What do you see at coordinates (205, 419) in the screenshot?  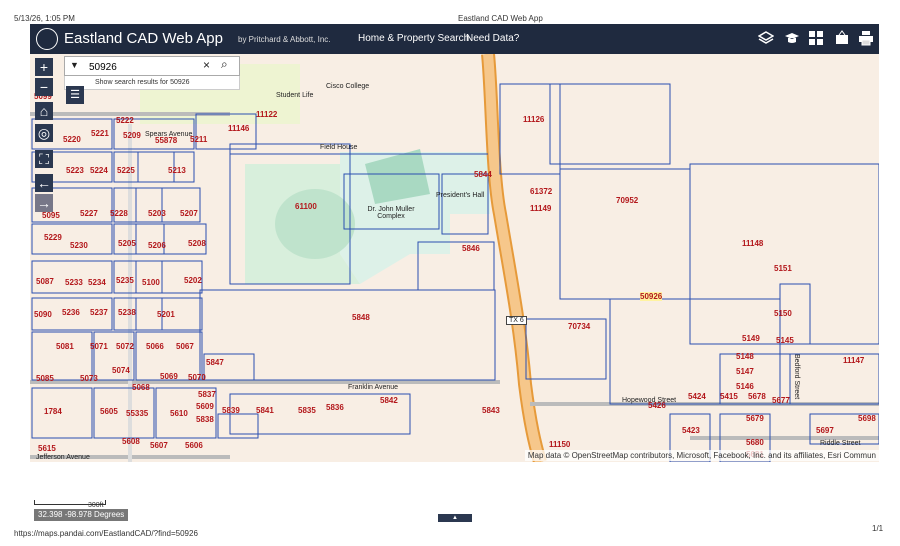 I see `parcel-label: 5838` at bounding box center [205, 419].